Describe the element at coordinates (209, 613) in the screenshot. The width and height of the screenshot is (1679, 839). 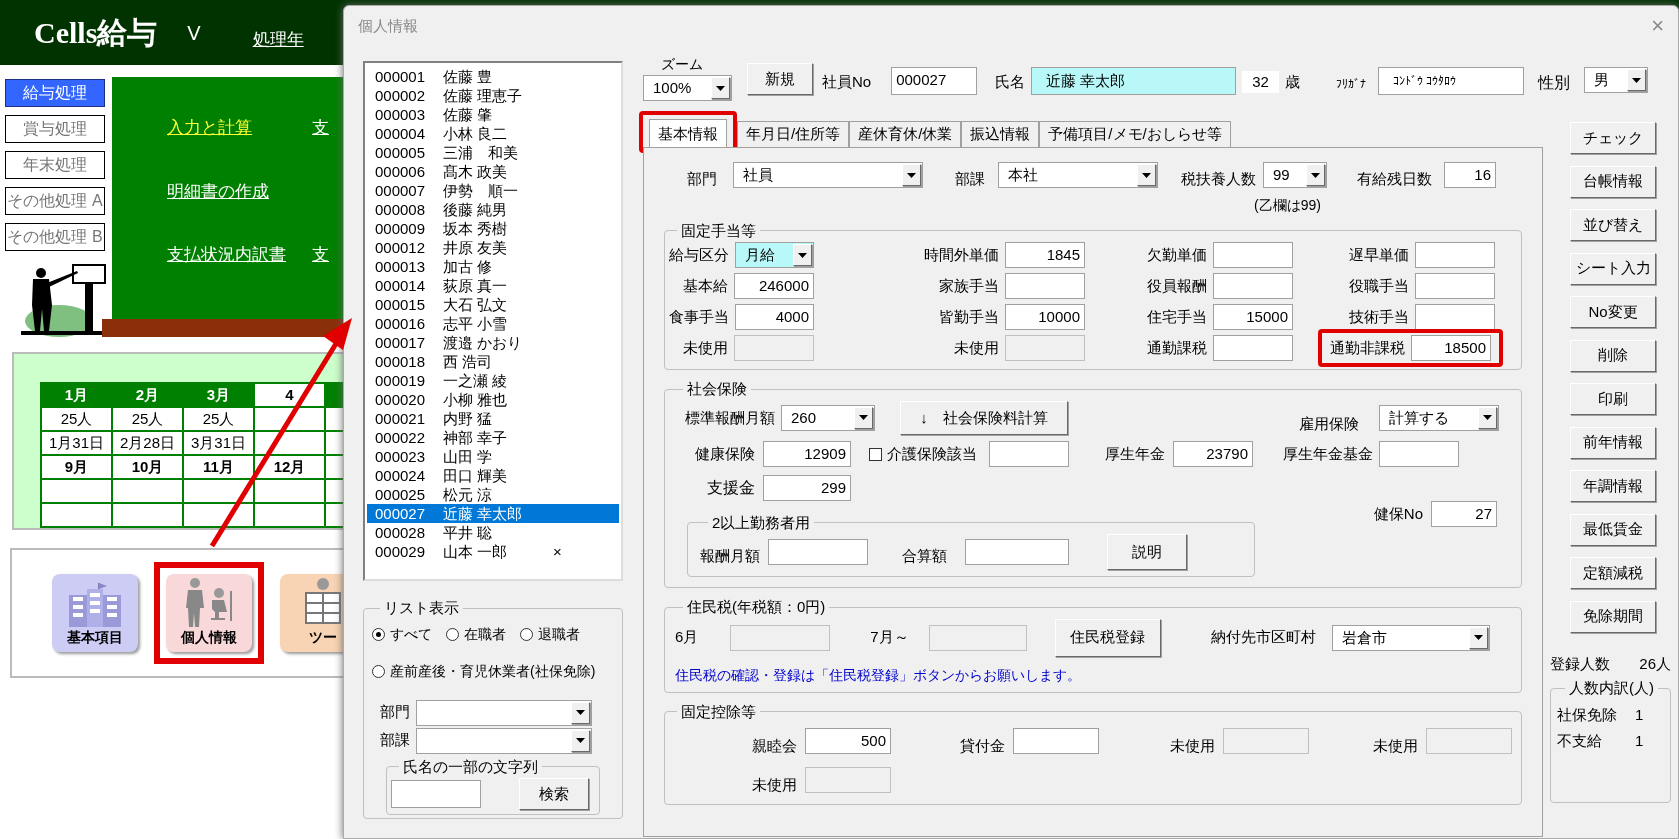
I see `tool-button: 個人情報` at that location.